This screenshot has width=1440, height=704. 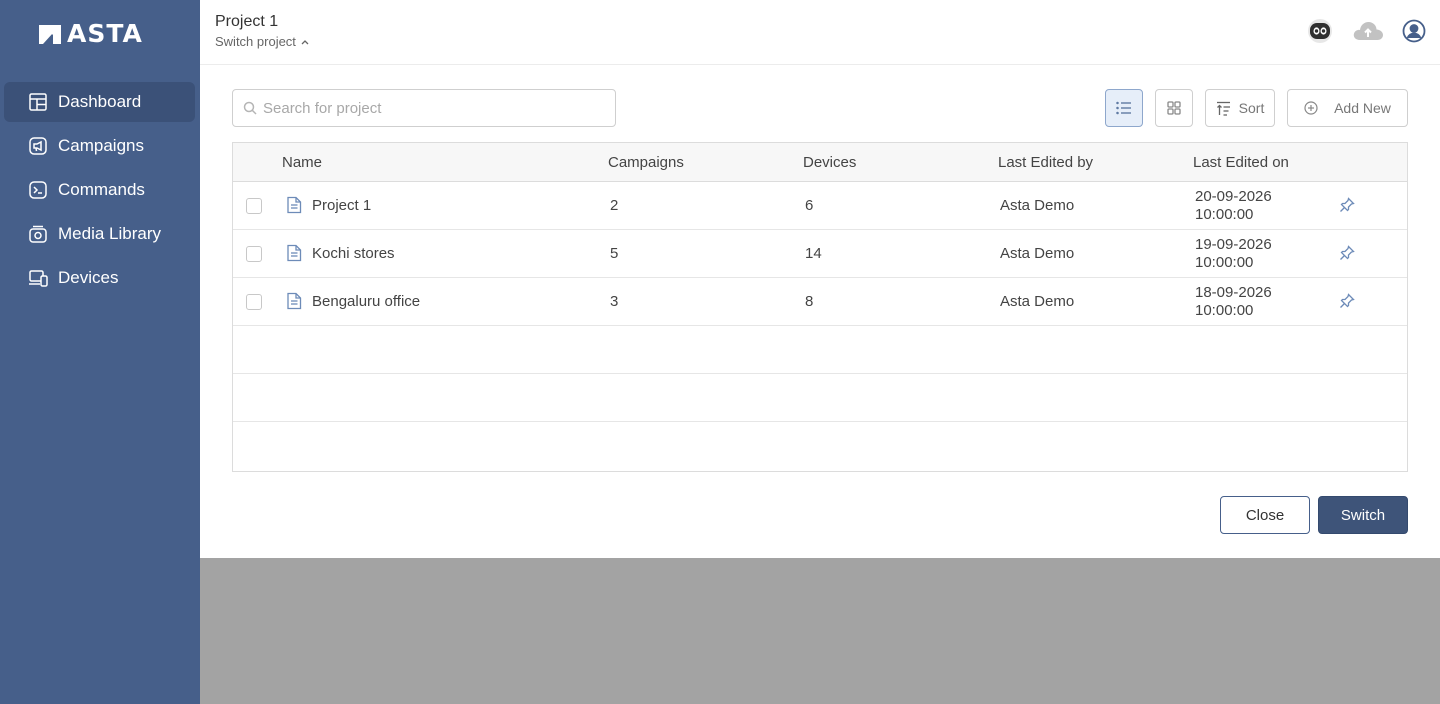 I want to click on last-edited-on: 18-09-2026 10:00:00, so click(x=1233, y=302).